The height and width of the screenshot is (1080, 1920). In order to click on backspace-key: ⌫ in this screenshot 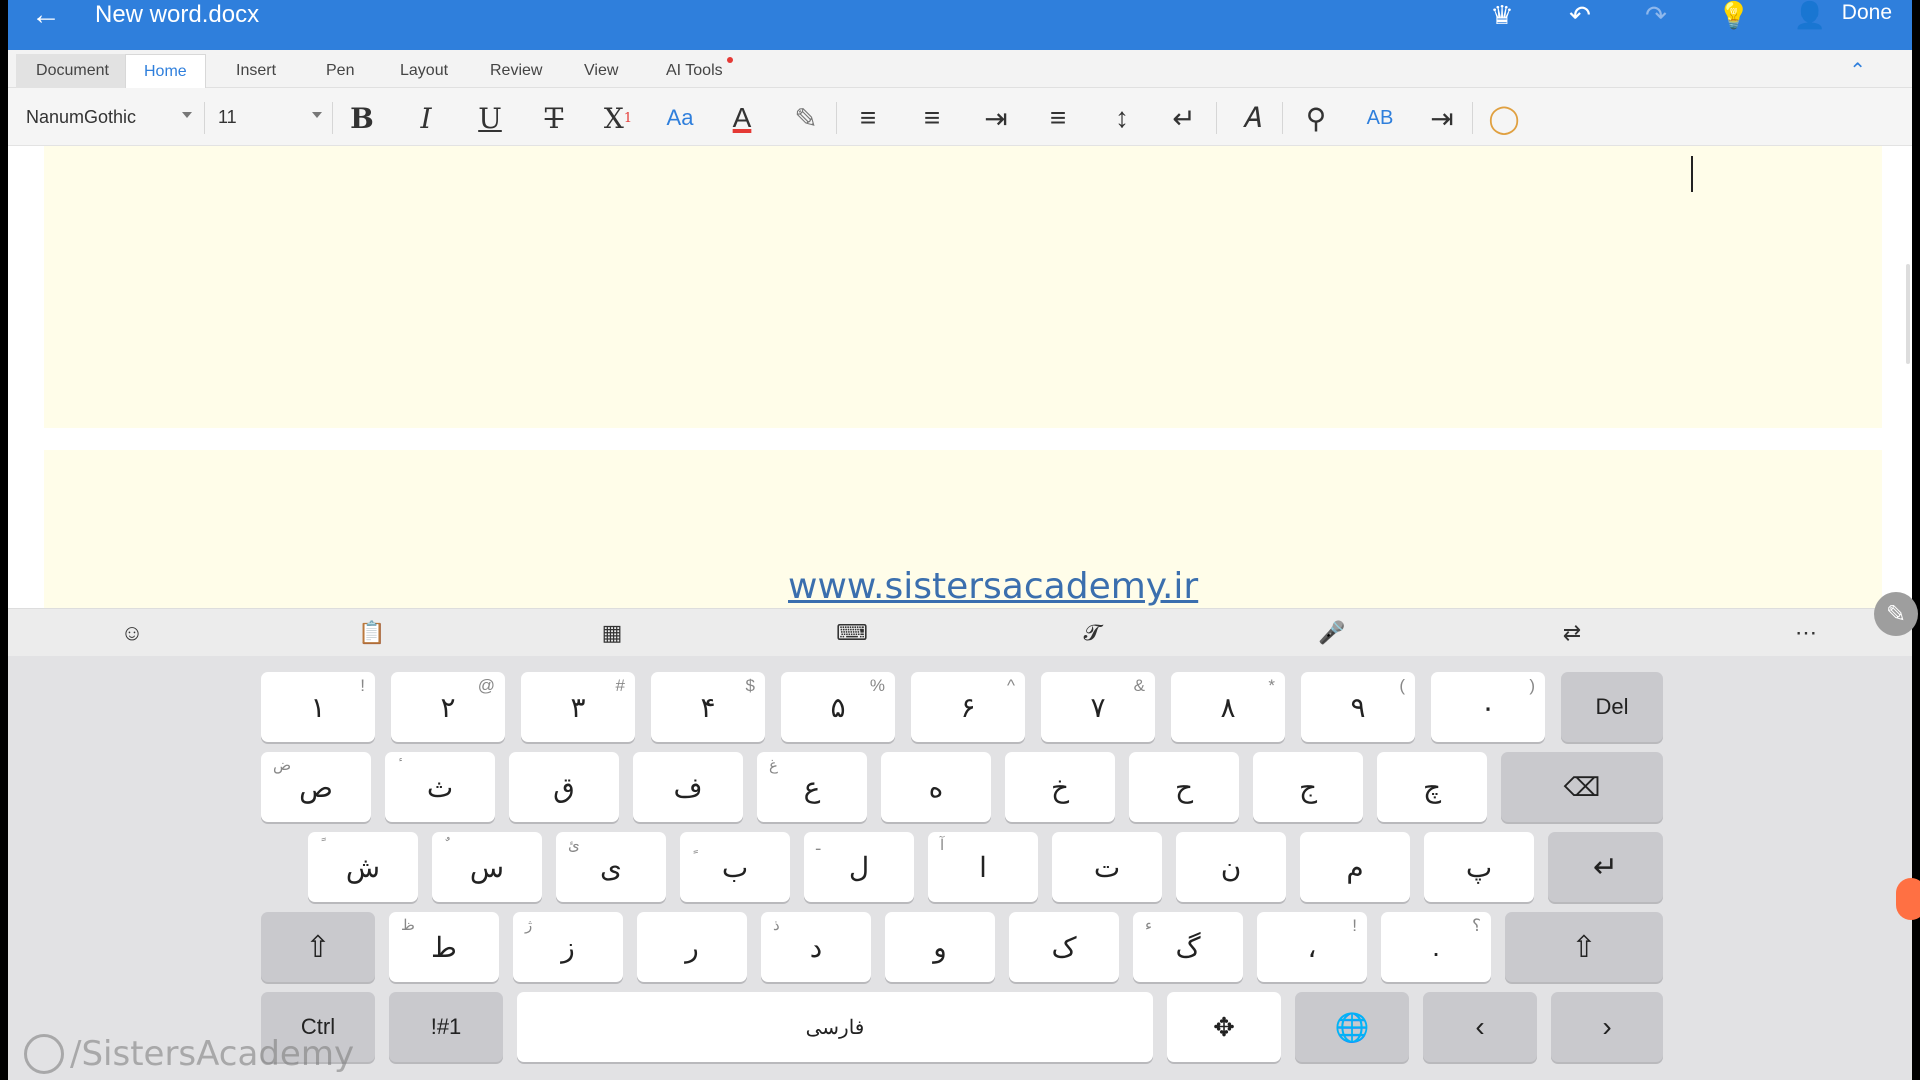, I will do `click(1582, 787)`.